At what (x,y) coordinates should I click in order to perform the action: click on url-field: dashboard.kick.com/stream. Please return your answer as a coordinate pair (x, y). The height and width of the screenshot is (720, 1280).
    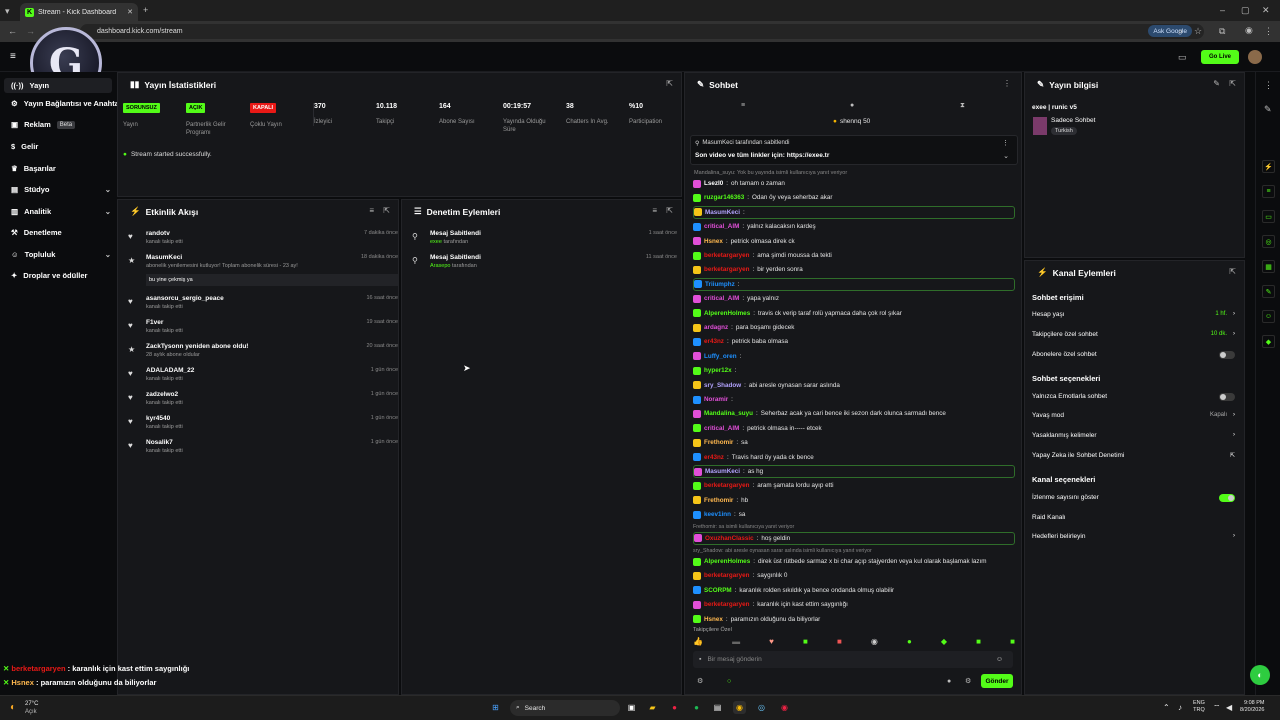
    Looking at the image, I should click on (642, 31).